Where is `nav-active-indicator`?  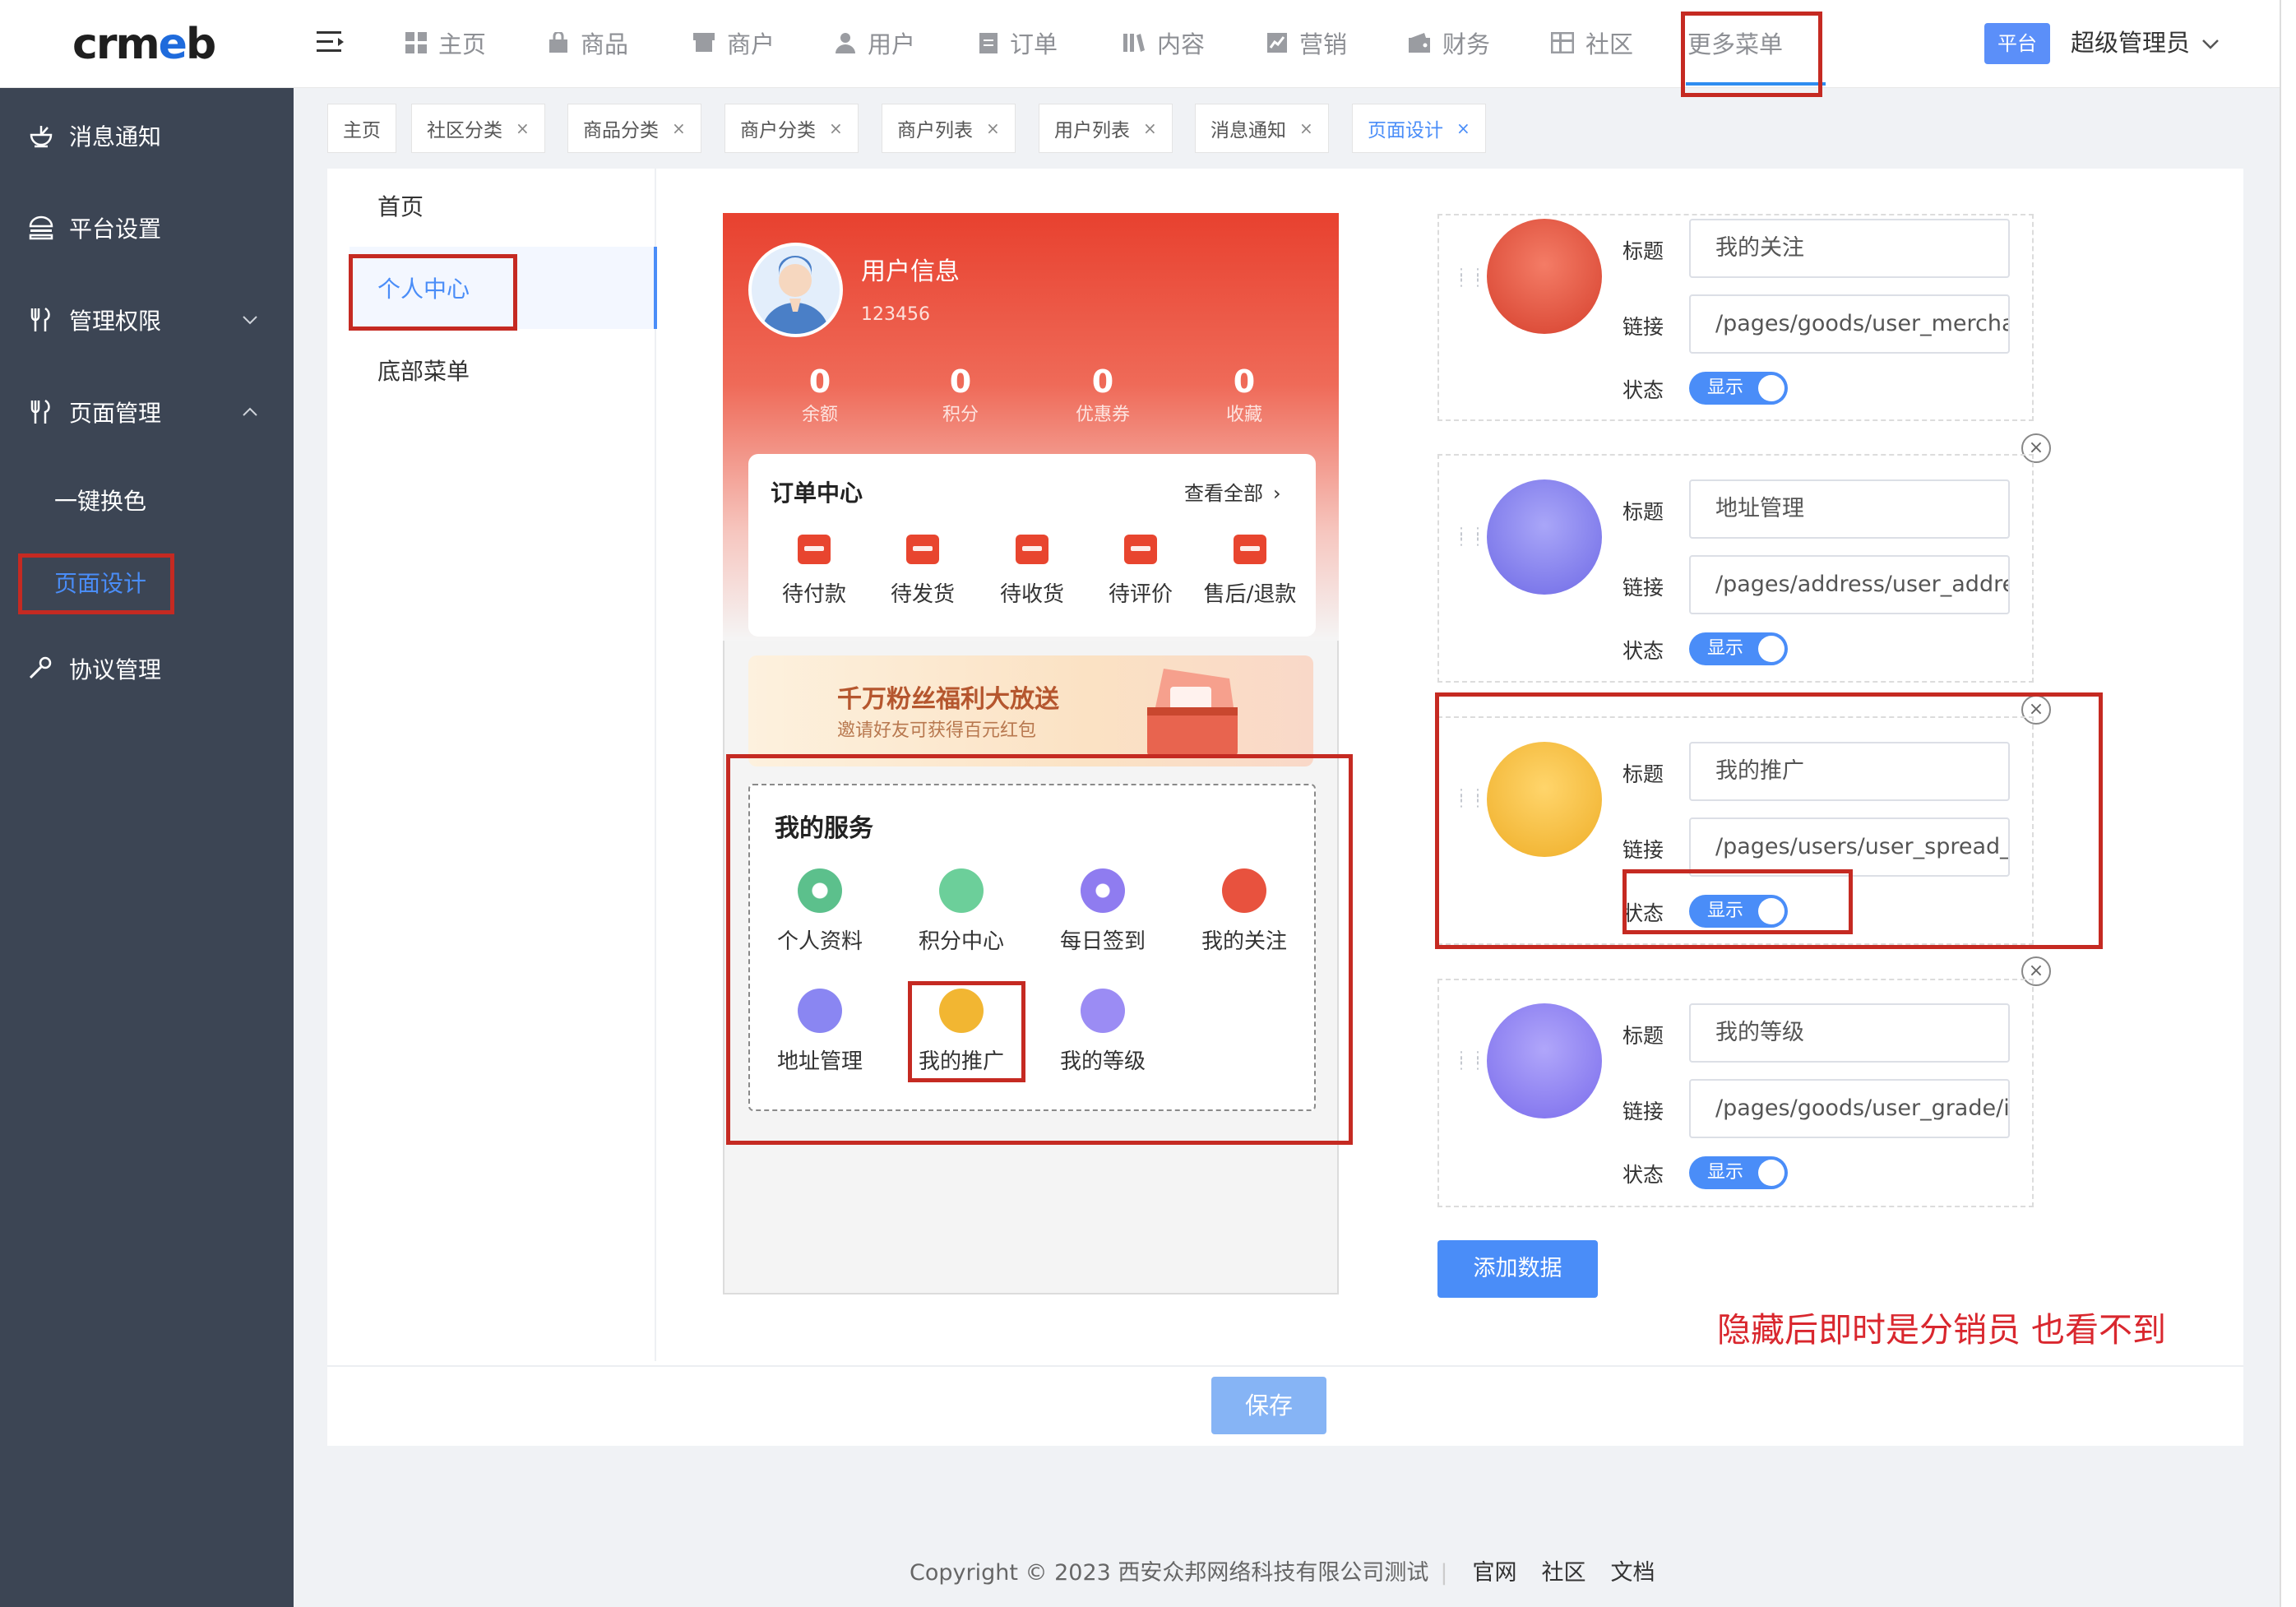 nav-active-indicator is located at coordinates (1756, 84).